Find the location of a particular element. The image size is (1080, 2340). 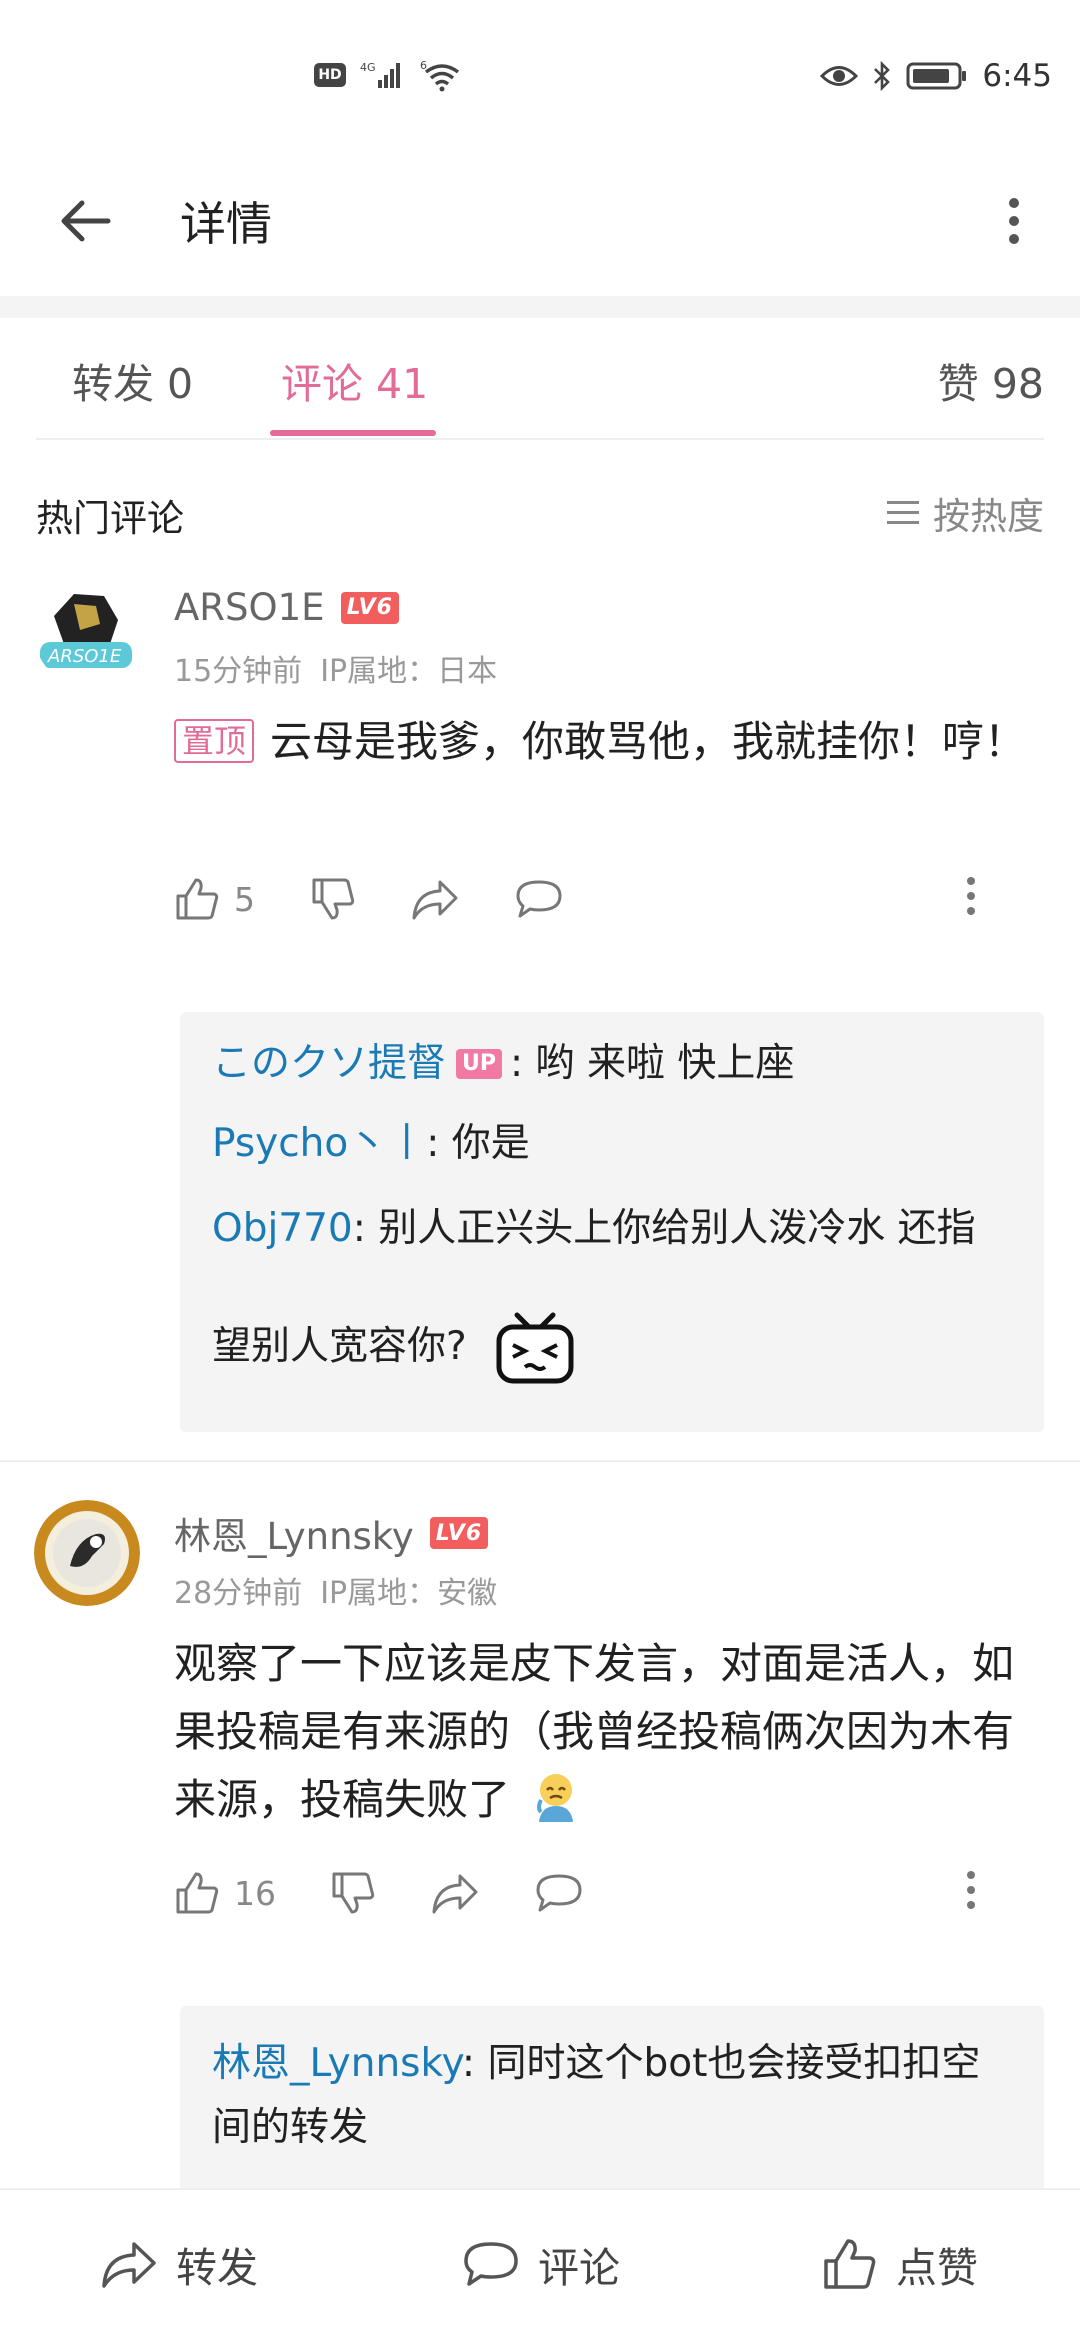

more-options-button is located at coordinates (1014, 221).